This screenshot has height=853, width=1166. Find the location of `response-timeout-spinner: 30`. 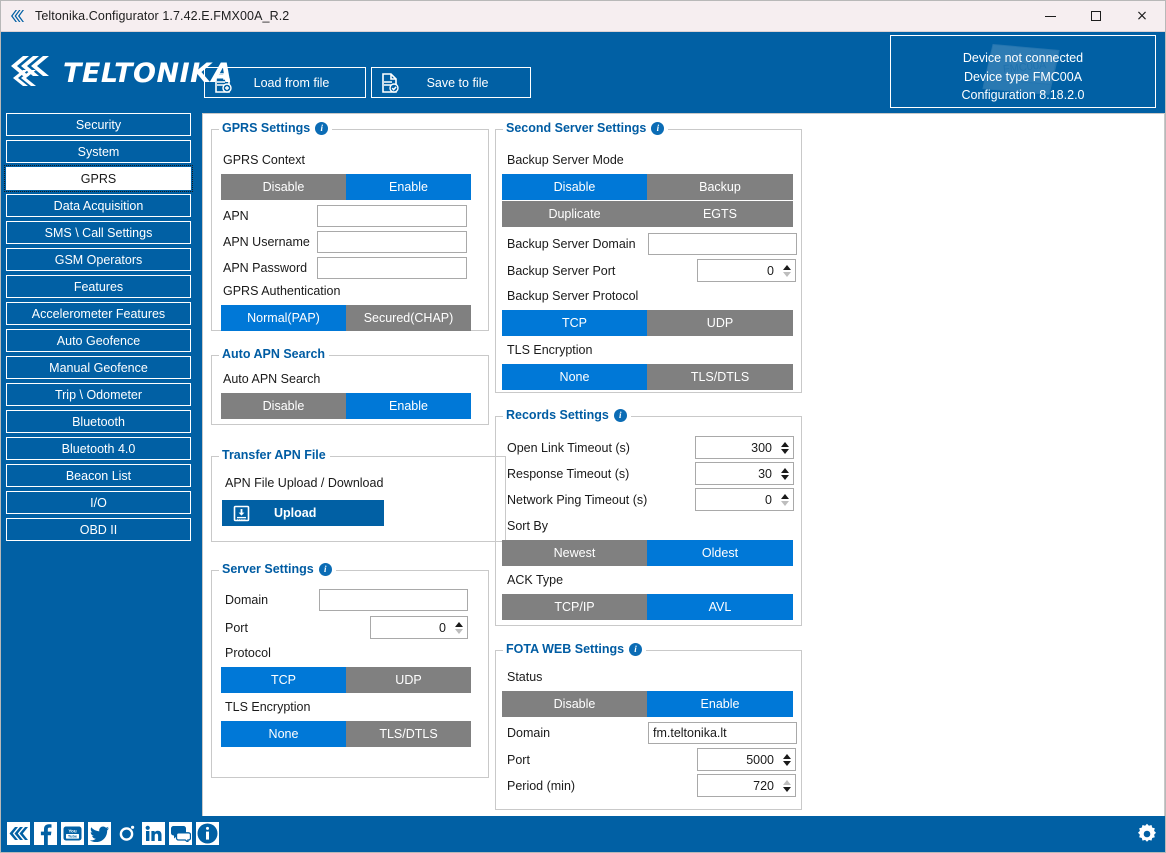

response-timeout-spinner: 30 is located at coordinates (744, 473).